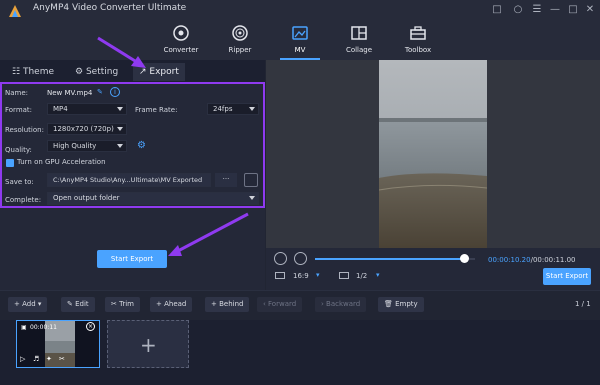 The image size is (600, 385). I want to click on play-icon, so click(280, 258).